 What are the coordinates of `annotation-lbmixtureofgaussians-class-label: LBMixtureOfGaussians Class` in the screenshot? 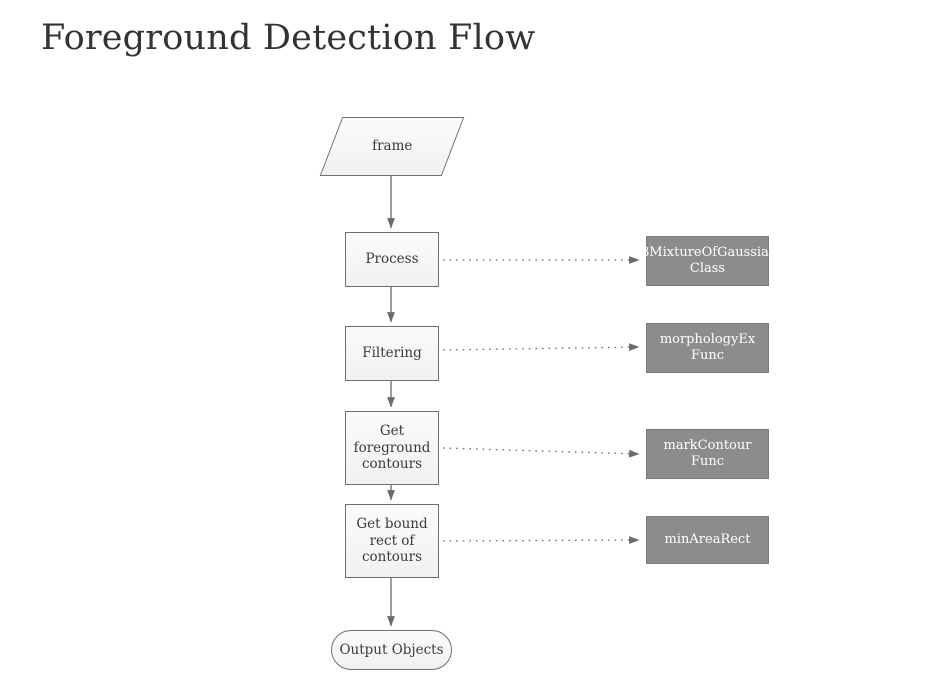 It's located at (707, 260).